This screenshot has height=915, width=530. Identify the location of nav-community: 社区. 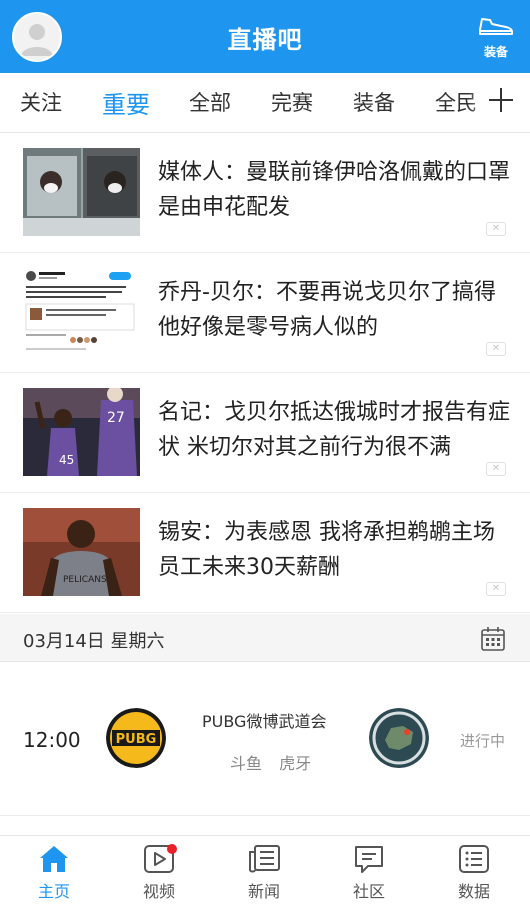
(369, 877).